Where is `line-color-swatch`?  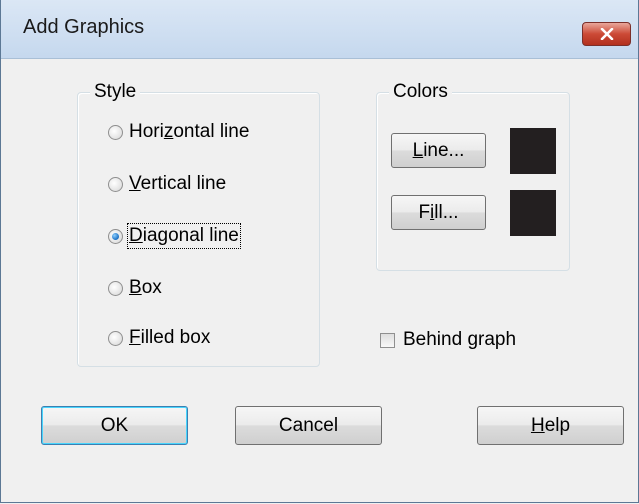 line-color-swatch is located at coordinates (533, 151).